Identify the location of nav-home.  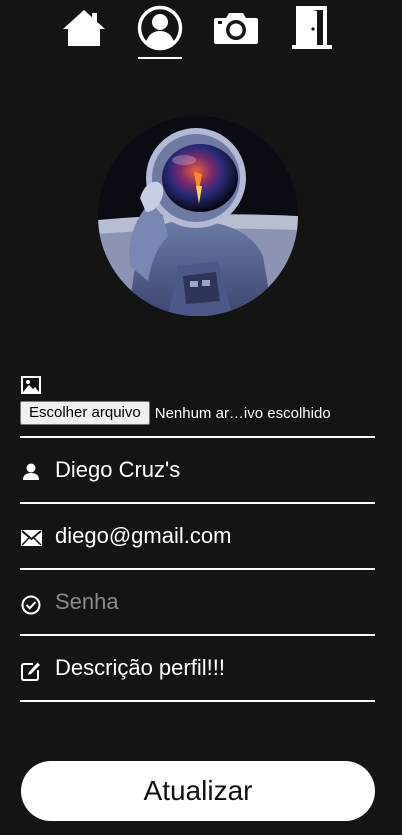
(84, 28).